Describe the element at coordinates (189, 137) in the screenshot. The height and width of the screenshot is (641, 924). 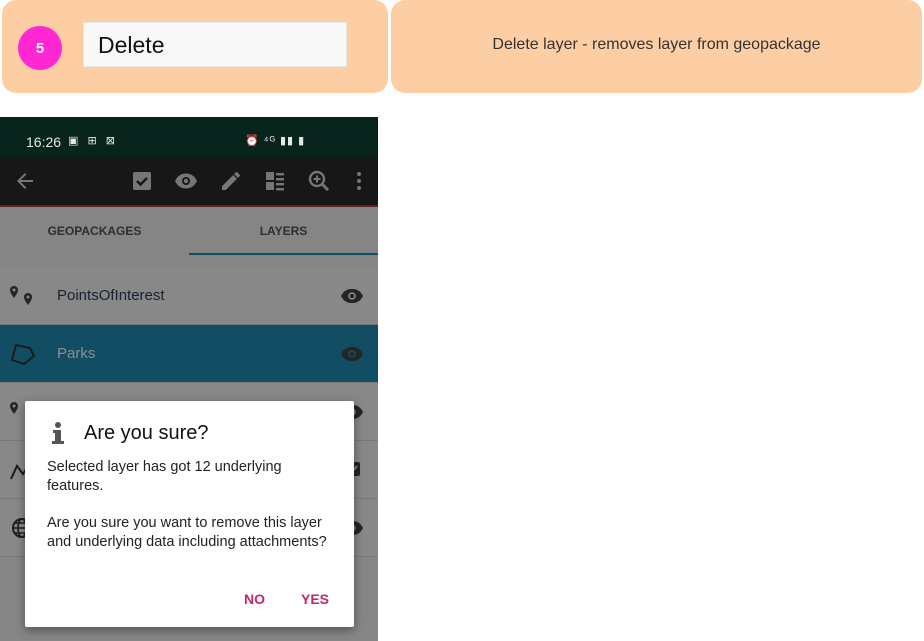
I see `status-bar: 16:26 ▣ ⊞ ⊠ ⏰ ⁴ᴳ ▮▮ ▮` at that location.